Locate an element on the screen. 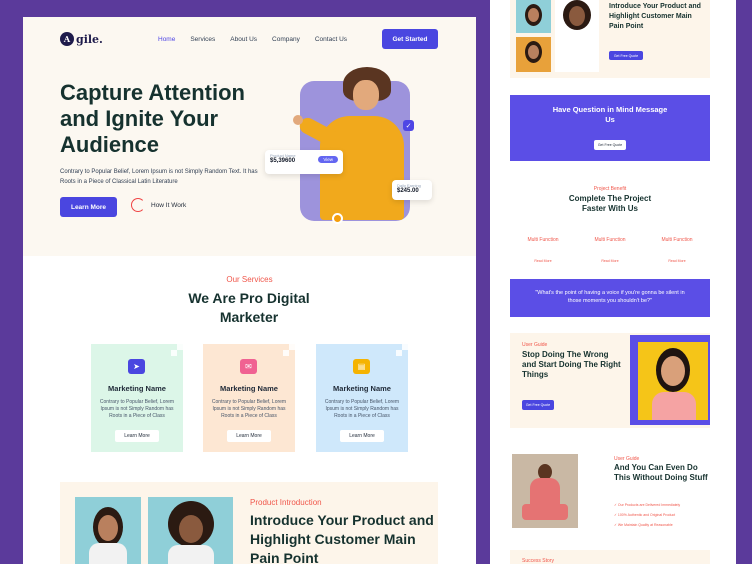  side-guide2-photo is located at coordinates (545, 491).